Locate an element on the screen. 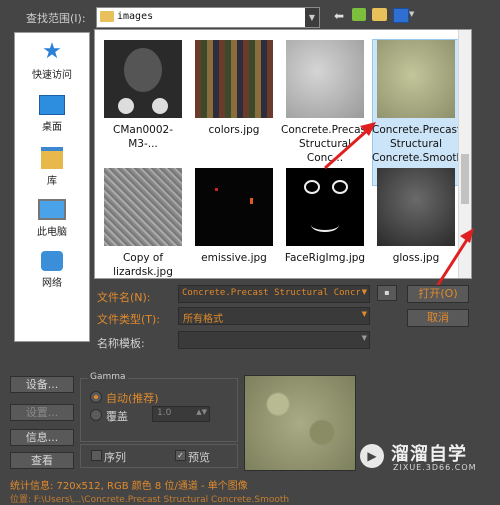 This screenshot has width=500, height=505. filename-label: 文件名(N): is located at coordinates (124, 297).